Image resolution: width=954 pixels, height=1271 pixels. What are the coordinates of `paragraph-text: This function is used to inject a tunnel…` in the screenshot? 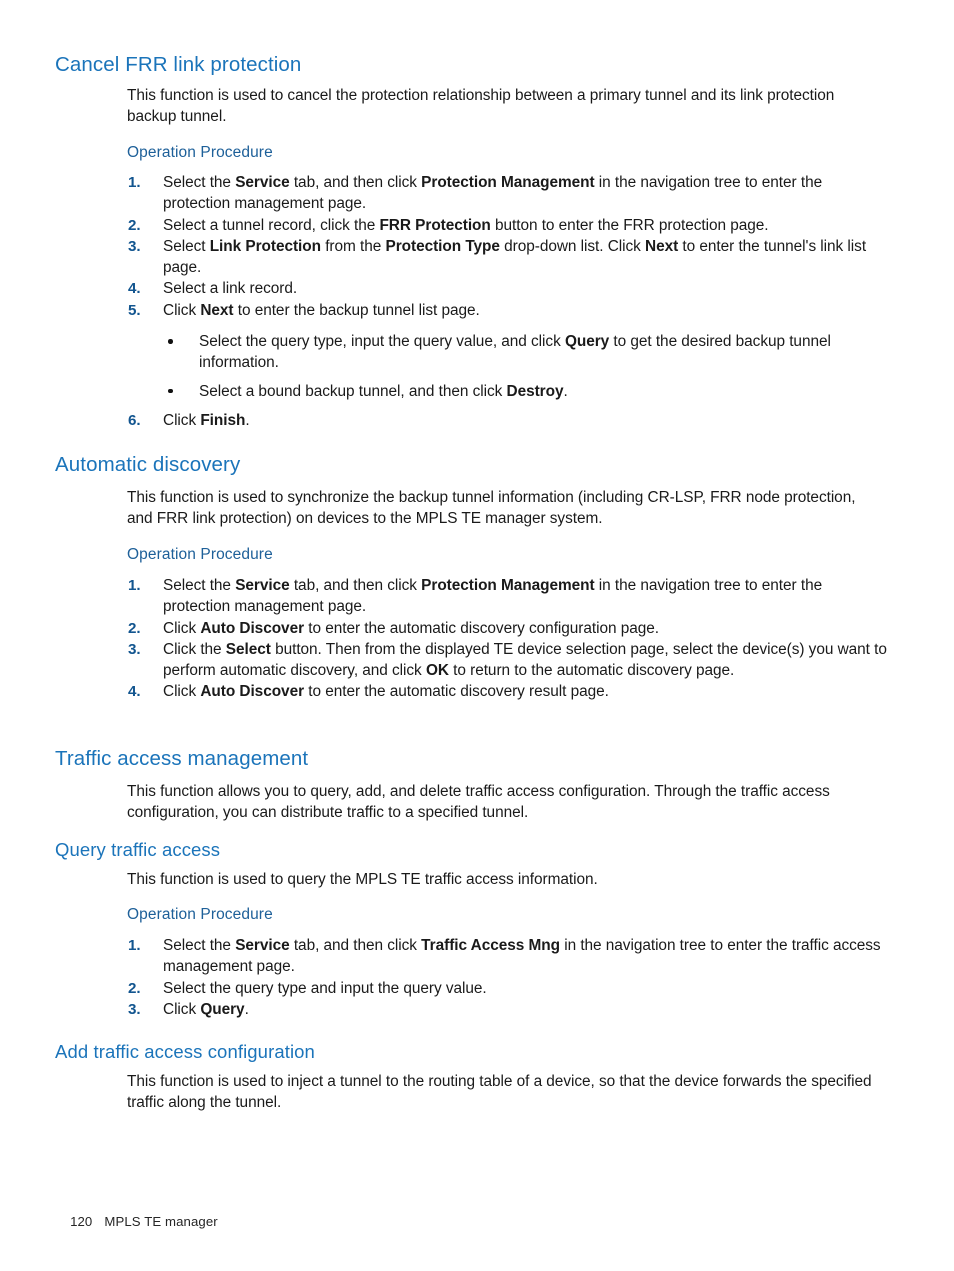 It's located at (499, 1092).